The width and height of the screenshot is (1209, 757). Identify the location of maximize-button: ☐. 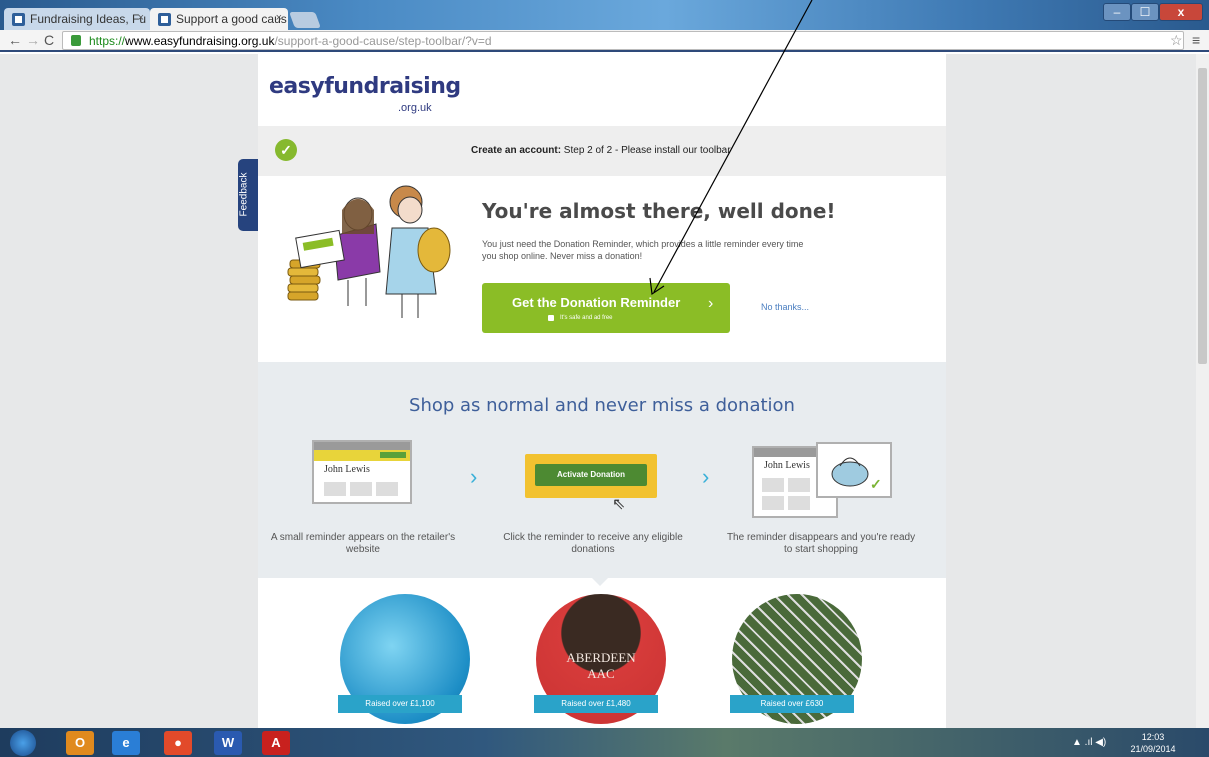
(1145, 12).